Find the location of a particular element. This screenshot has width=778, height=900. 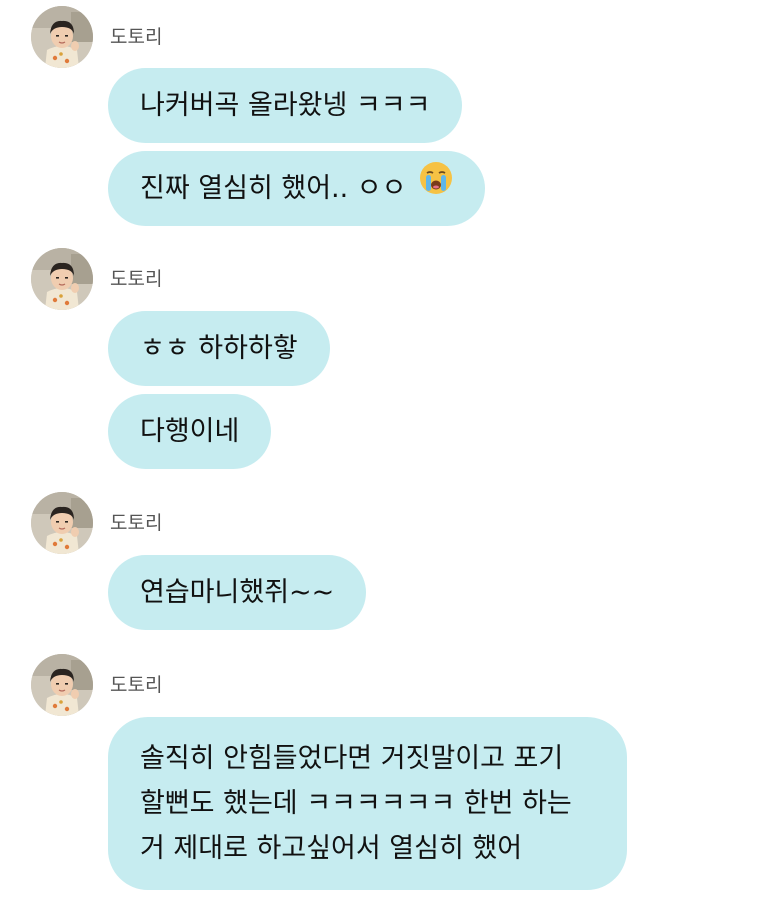

loudly-crying-face-icon is located at coordinates (436, 186).